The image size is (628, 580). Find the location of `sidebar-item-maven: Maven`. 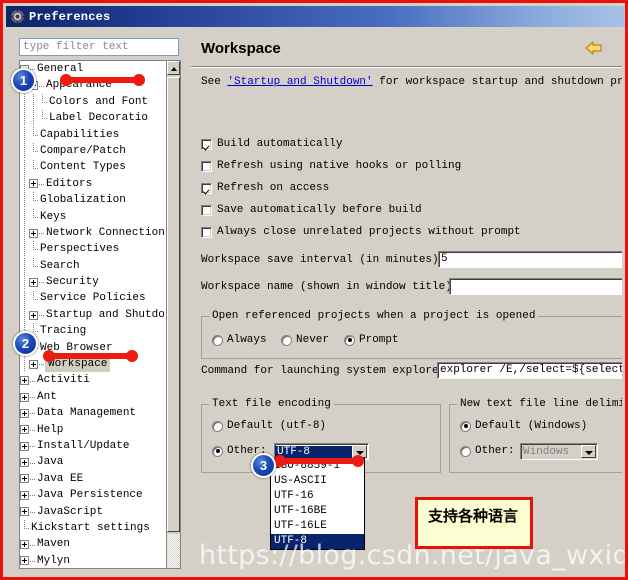

sidebar-item-maven: Maven is located at coordinates (93, 544).